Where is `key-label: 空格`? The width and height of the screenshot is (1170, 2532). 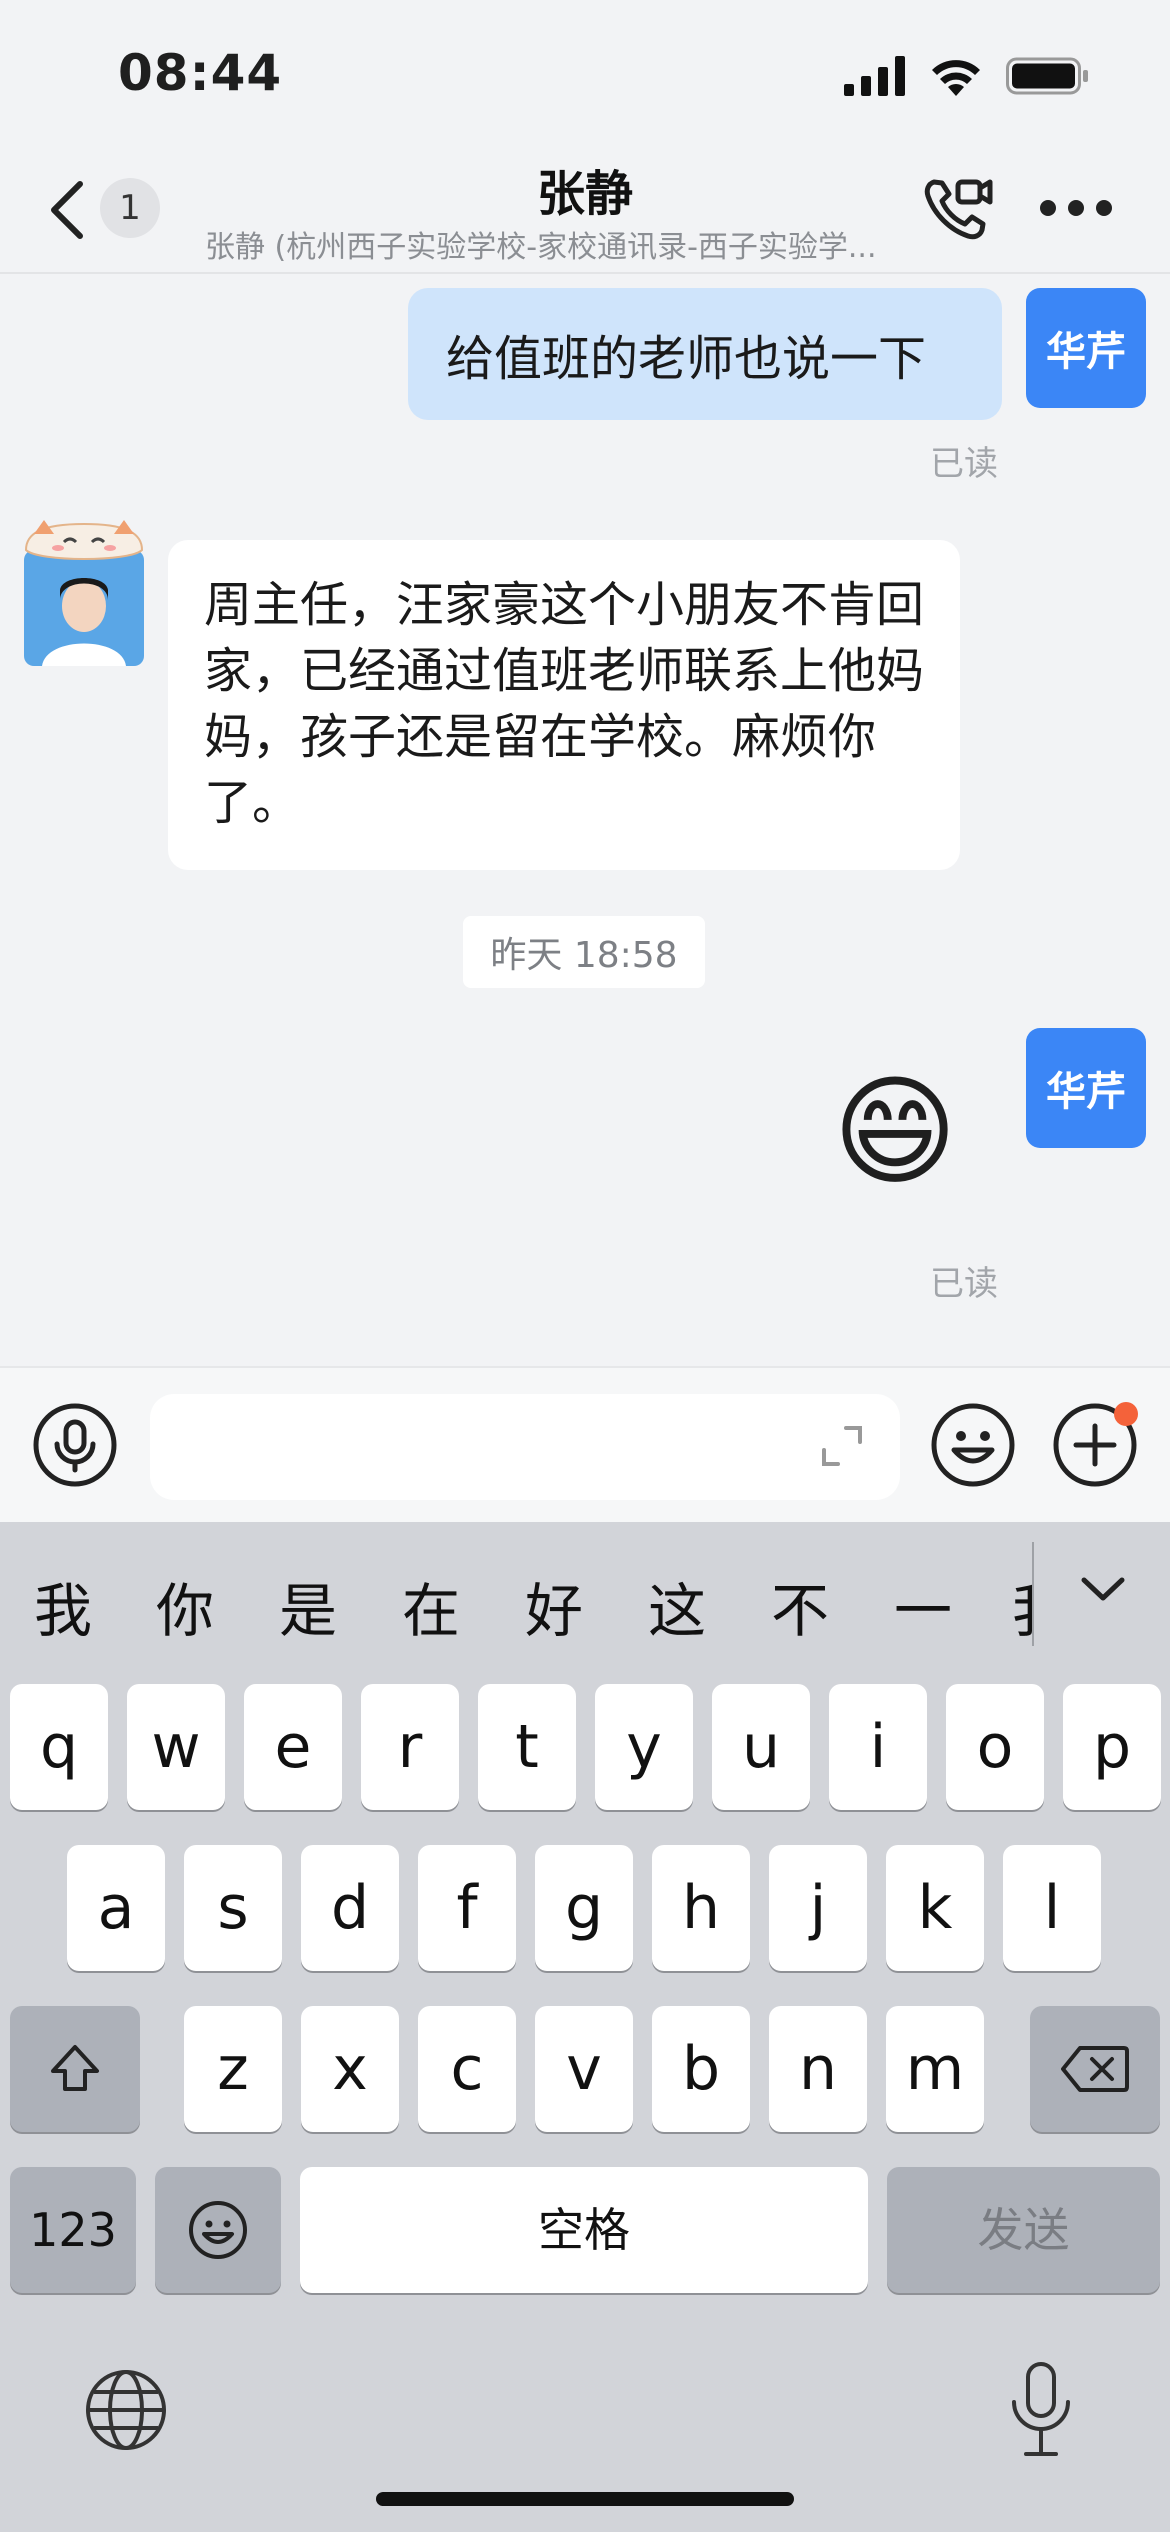 key-label: 空格 is located at coordinates (584, 2230).